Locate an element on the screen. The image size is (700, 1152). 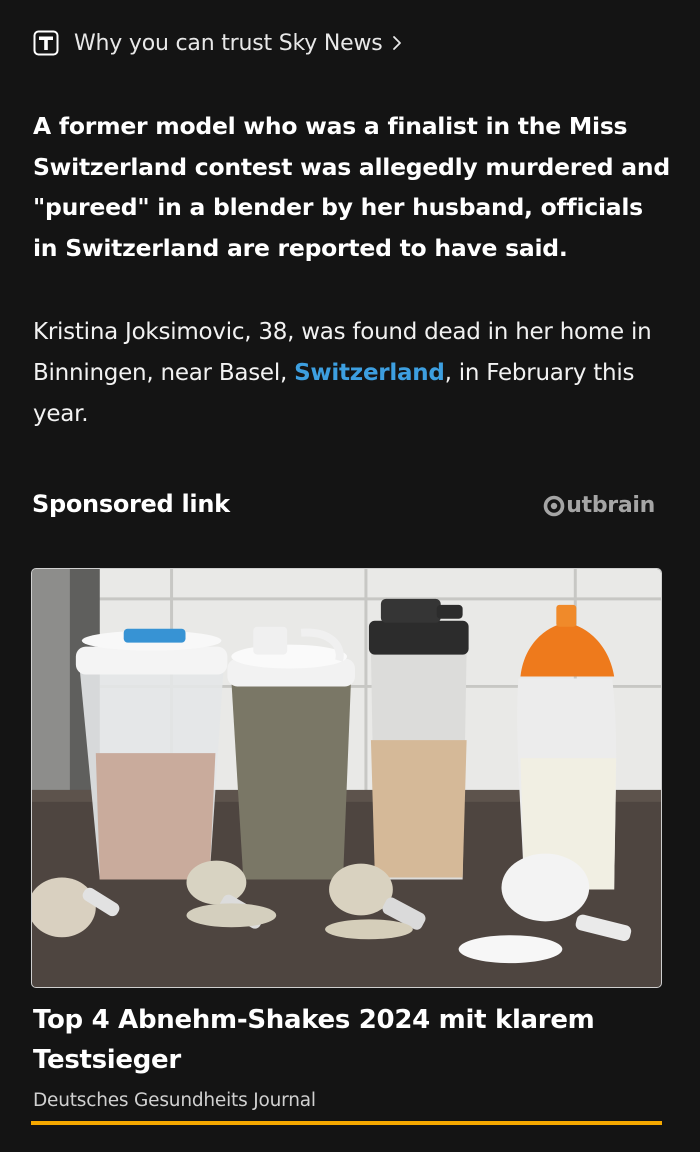
trust-sky-news-link: Why you can trust Sky News is located at coordinates (217, 43).